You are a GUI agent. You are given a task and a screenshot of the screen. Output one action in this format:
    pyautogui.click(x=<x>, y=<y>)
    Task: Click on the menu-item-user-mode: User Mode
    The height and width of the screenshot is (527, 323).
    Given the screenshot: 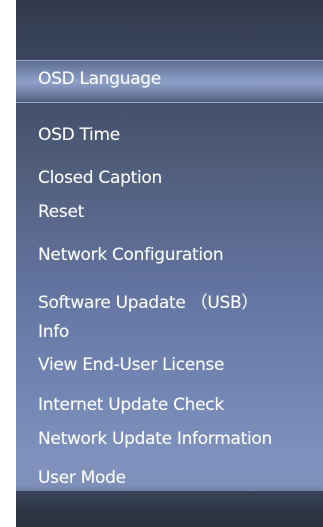 What is the action you would take?
    pyautogui.click(x=82, y=478)
    